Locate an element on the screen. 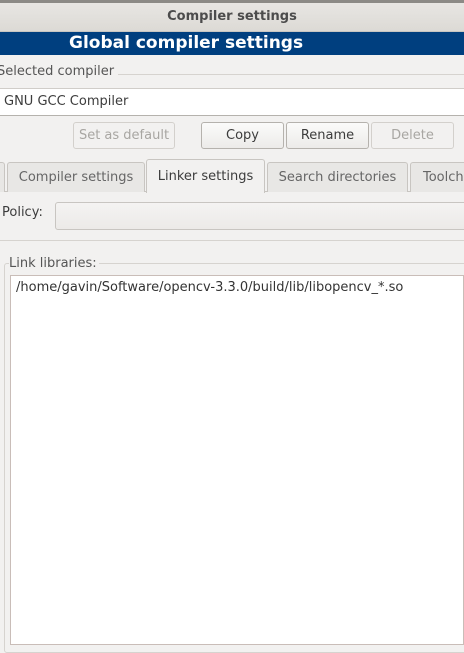 The width and height of the screenshot is (464, 653). link-libraries-label: Link libraries: is located at coordinates (54, 263).